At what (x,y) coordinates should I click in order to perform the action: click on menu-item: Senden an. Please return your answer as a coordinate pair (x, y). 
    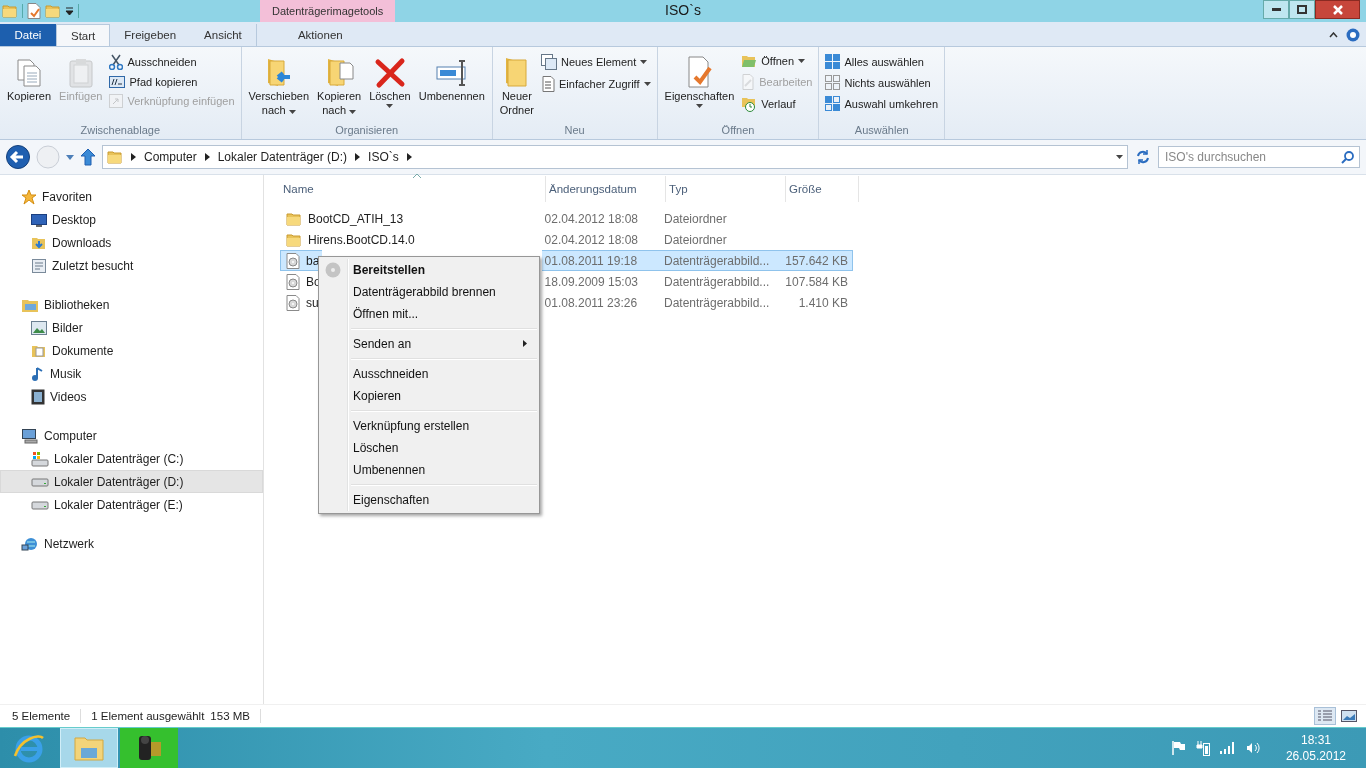
    Looking at the image, I should click on (429, 344).